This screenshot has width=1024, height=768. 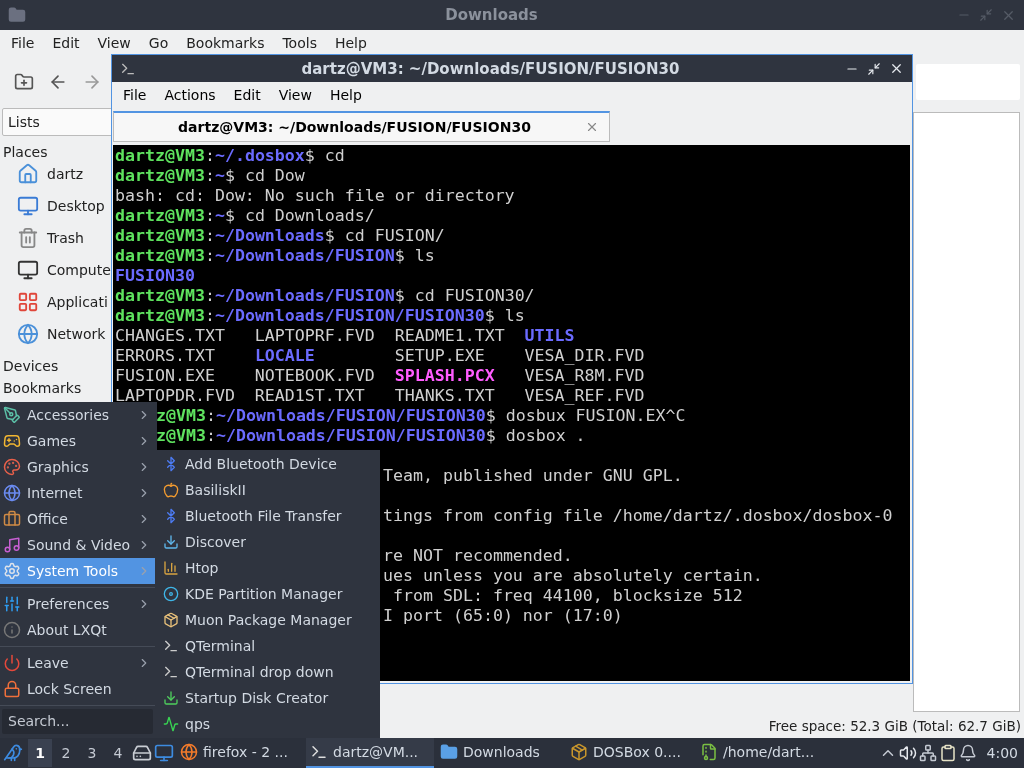 What do you see at coordinates (142, 753) in the screenshot?
I see `file-cabinet-icon` at bounding box center [142, 753].